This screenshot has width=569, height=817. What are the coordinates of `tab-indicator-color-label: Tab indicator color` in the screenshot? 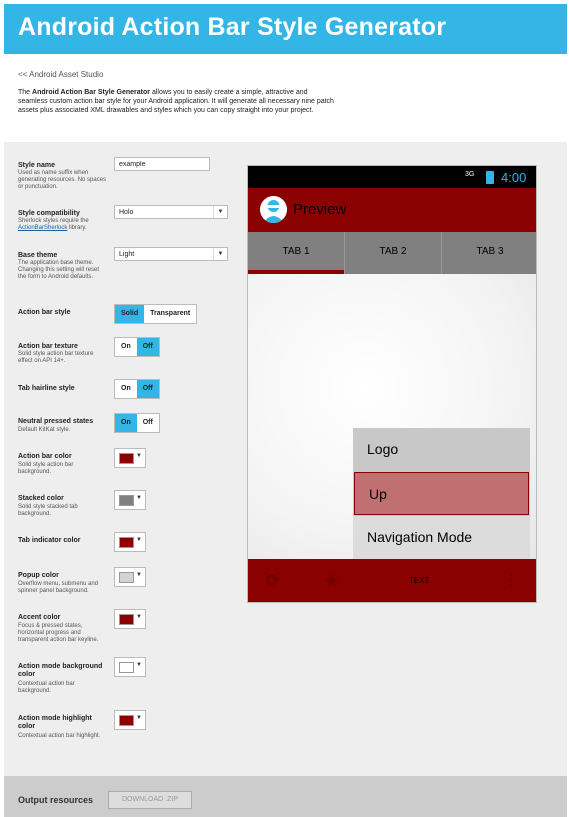 It's located at (49, 540).